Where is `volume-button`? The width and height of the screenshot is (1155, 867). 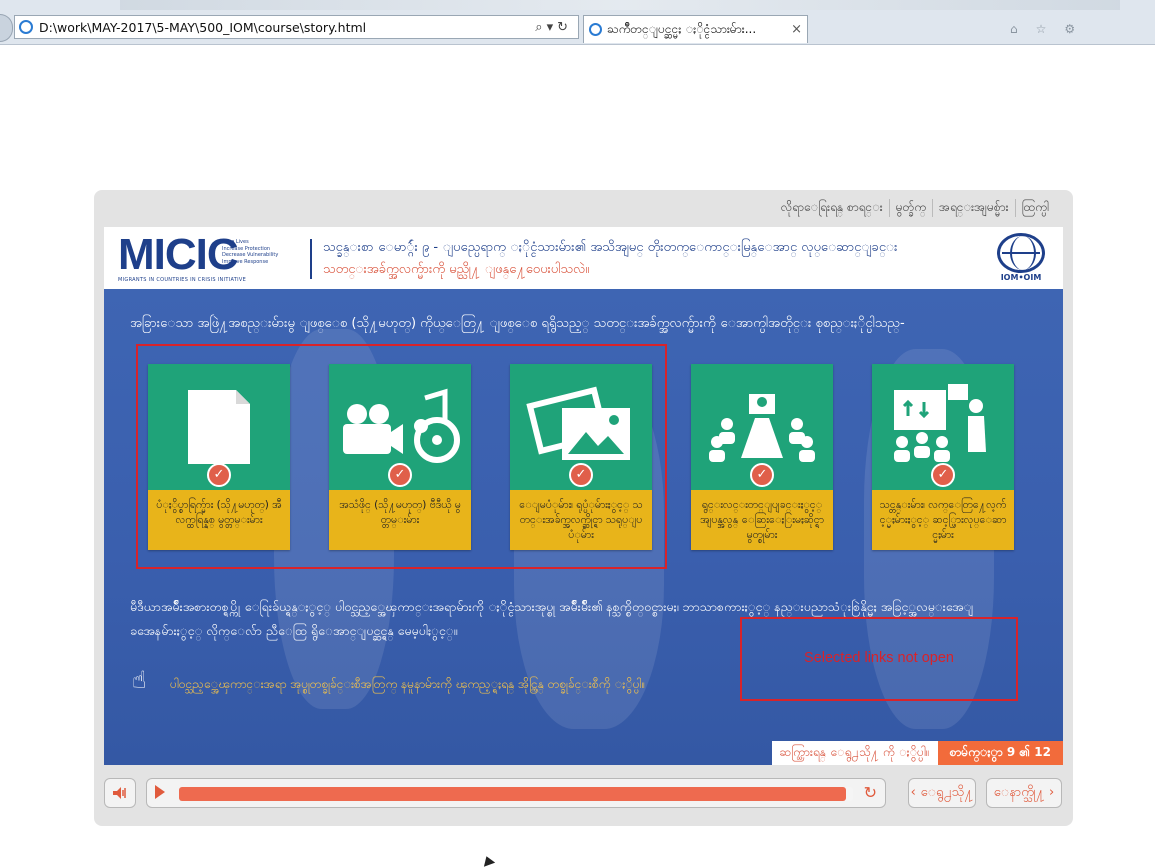 volume-button is located at coordinates (120, 793).